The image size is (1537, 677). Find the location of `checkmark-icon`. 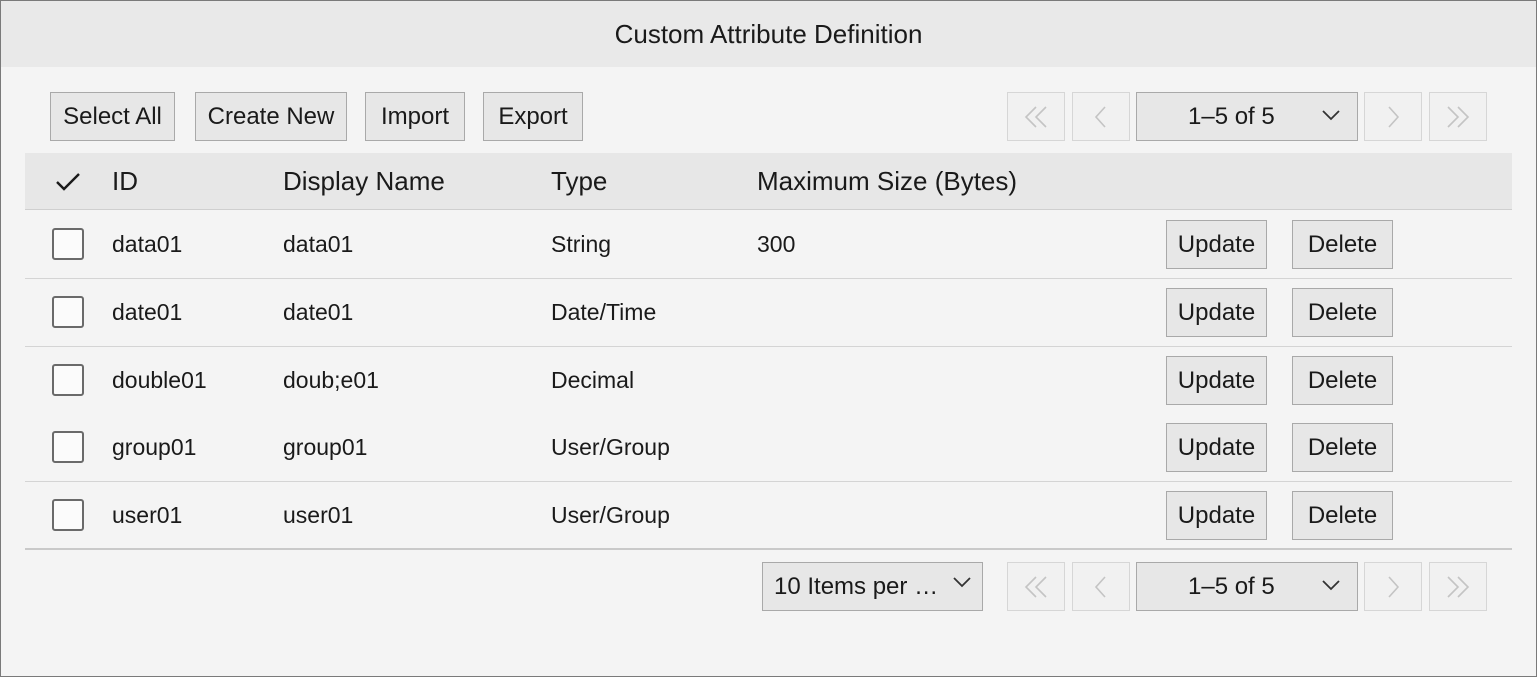

checkmark-icon is located at coordinates (68, 181).